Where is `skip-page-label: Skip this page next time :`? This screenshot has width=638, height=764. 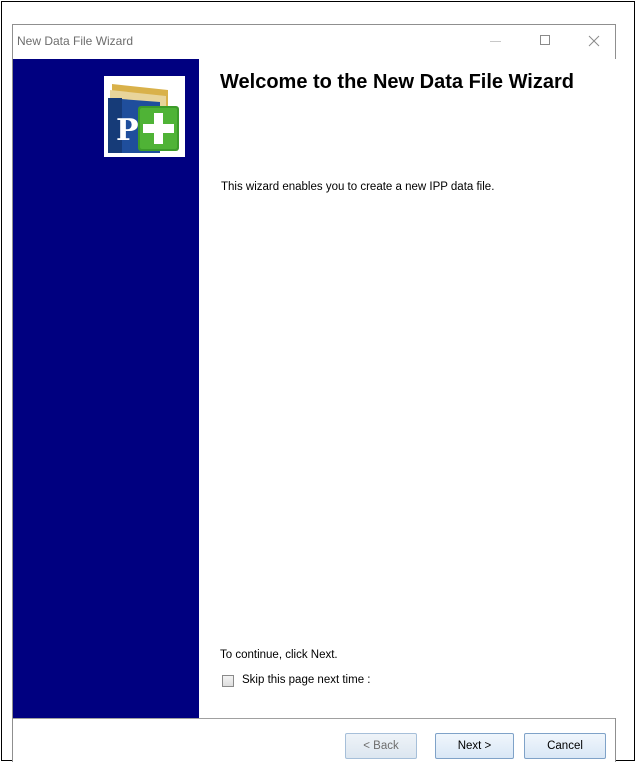 skip-page-label: Skip this page next time : is located at coordinates (306, 680).